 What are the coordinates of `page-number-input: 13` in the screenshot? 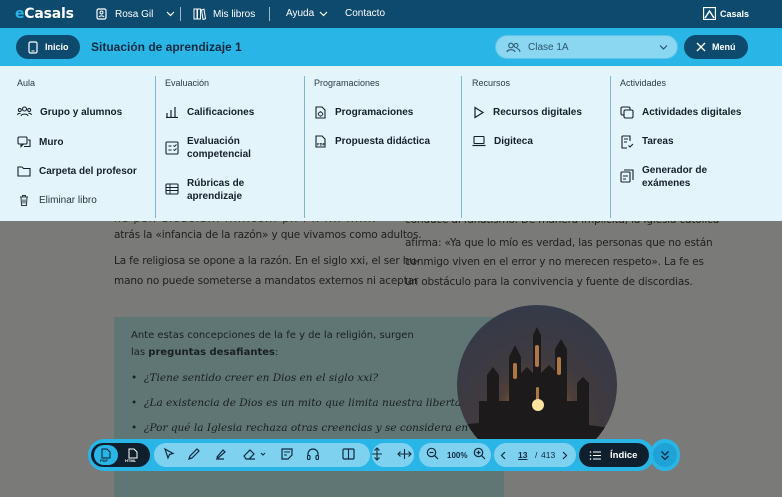 It's located at (522, 455).